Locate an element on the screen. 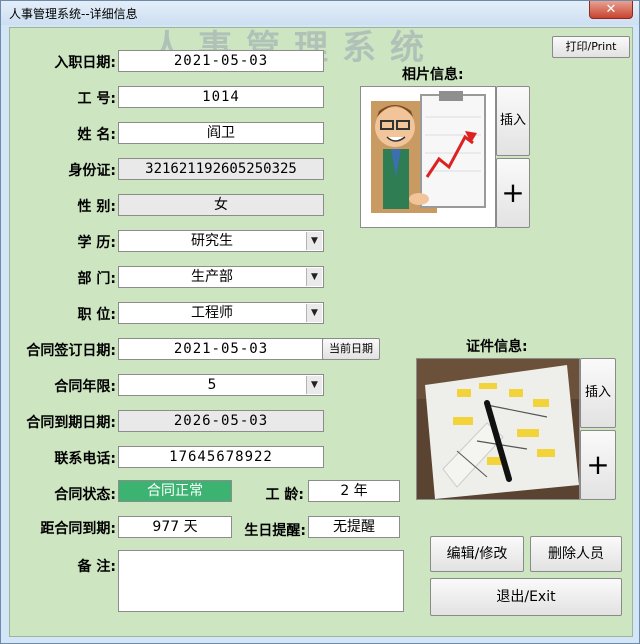 The height and width of the screenshot is (644, 640). notes-label: 备 注: is located at coordinates (96, 567).